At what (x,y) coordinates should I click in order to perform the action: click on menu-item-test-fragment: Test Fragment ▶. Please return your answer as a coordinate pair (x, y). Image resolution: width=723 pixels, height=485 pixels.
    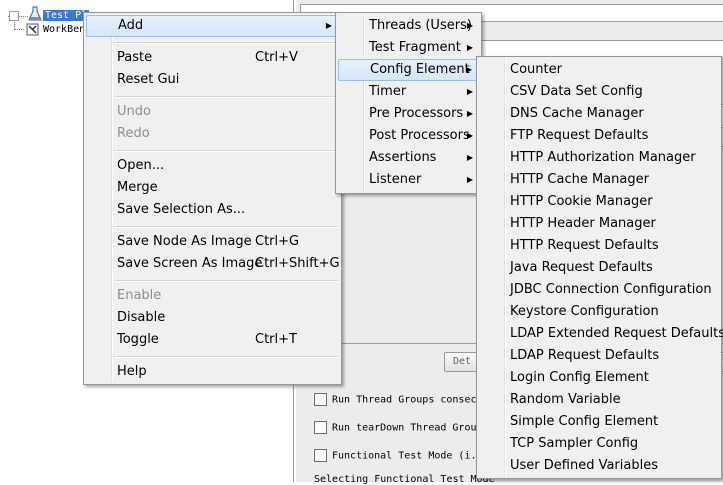
    Looking at the image, I should click on (408, 48).